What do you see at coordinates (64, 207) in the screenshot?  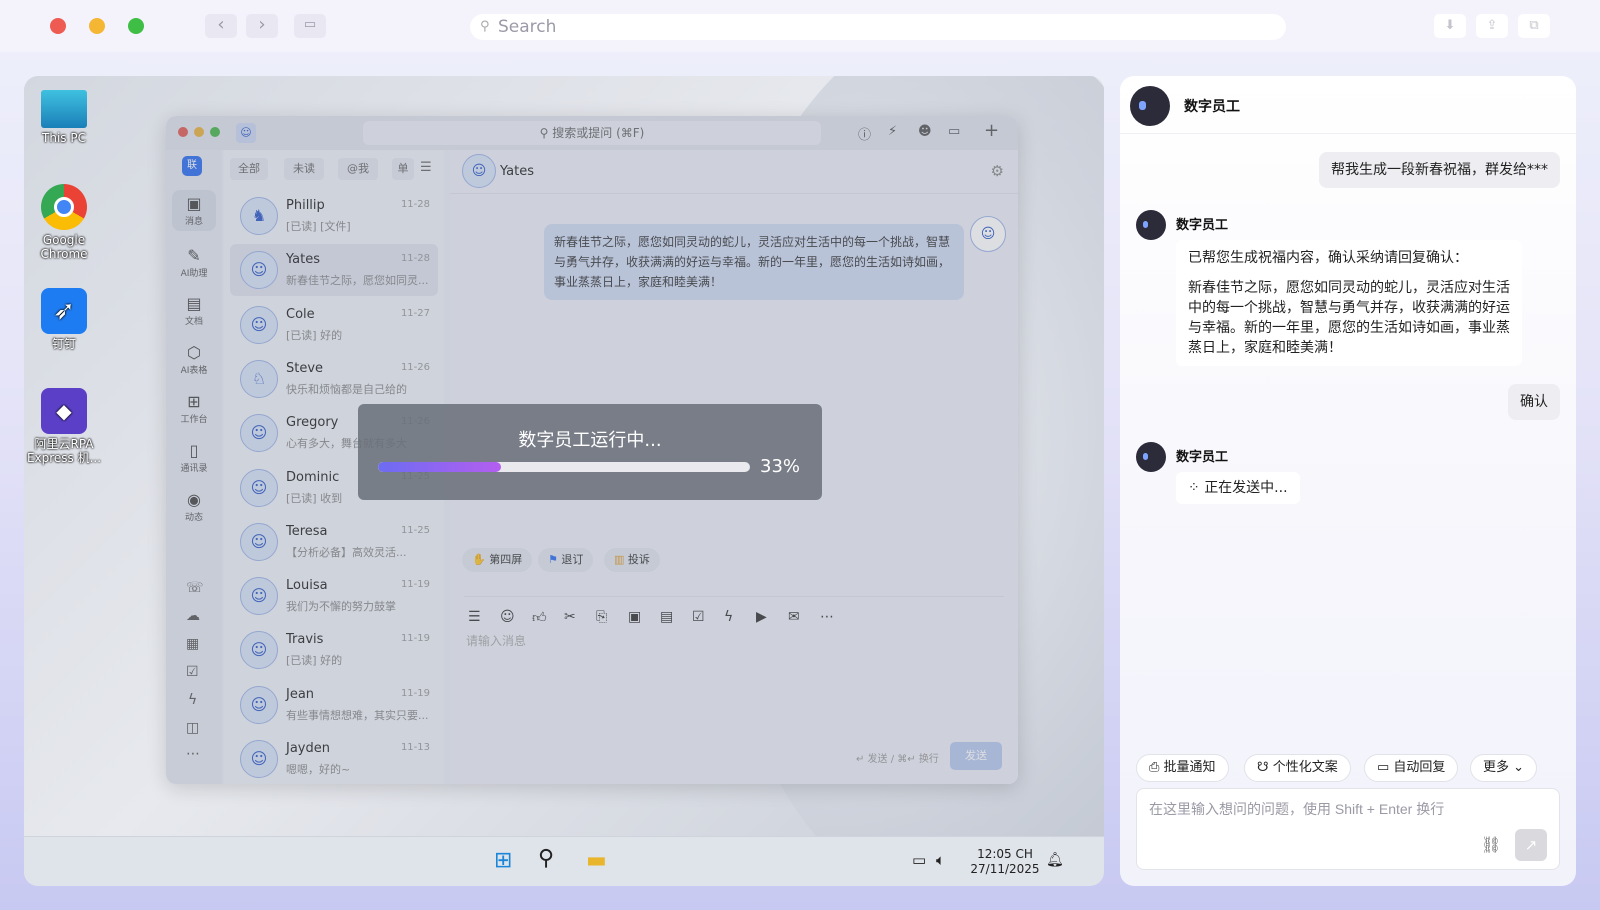 I see `chrome-icon` at bounding box center [64, 207].